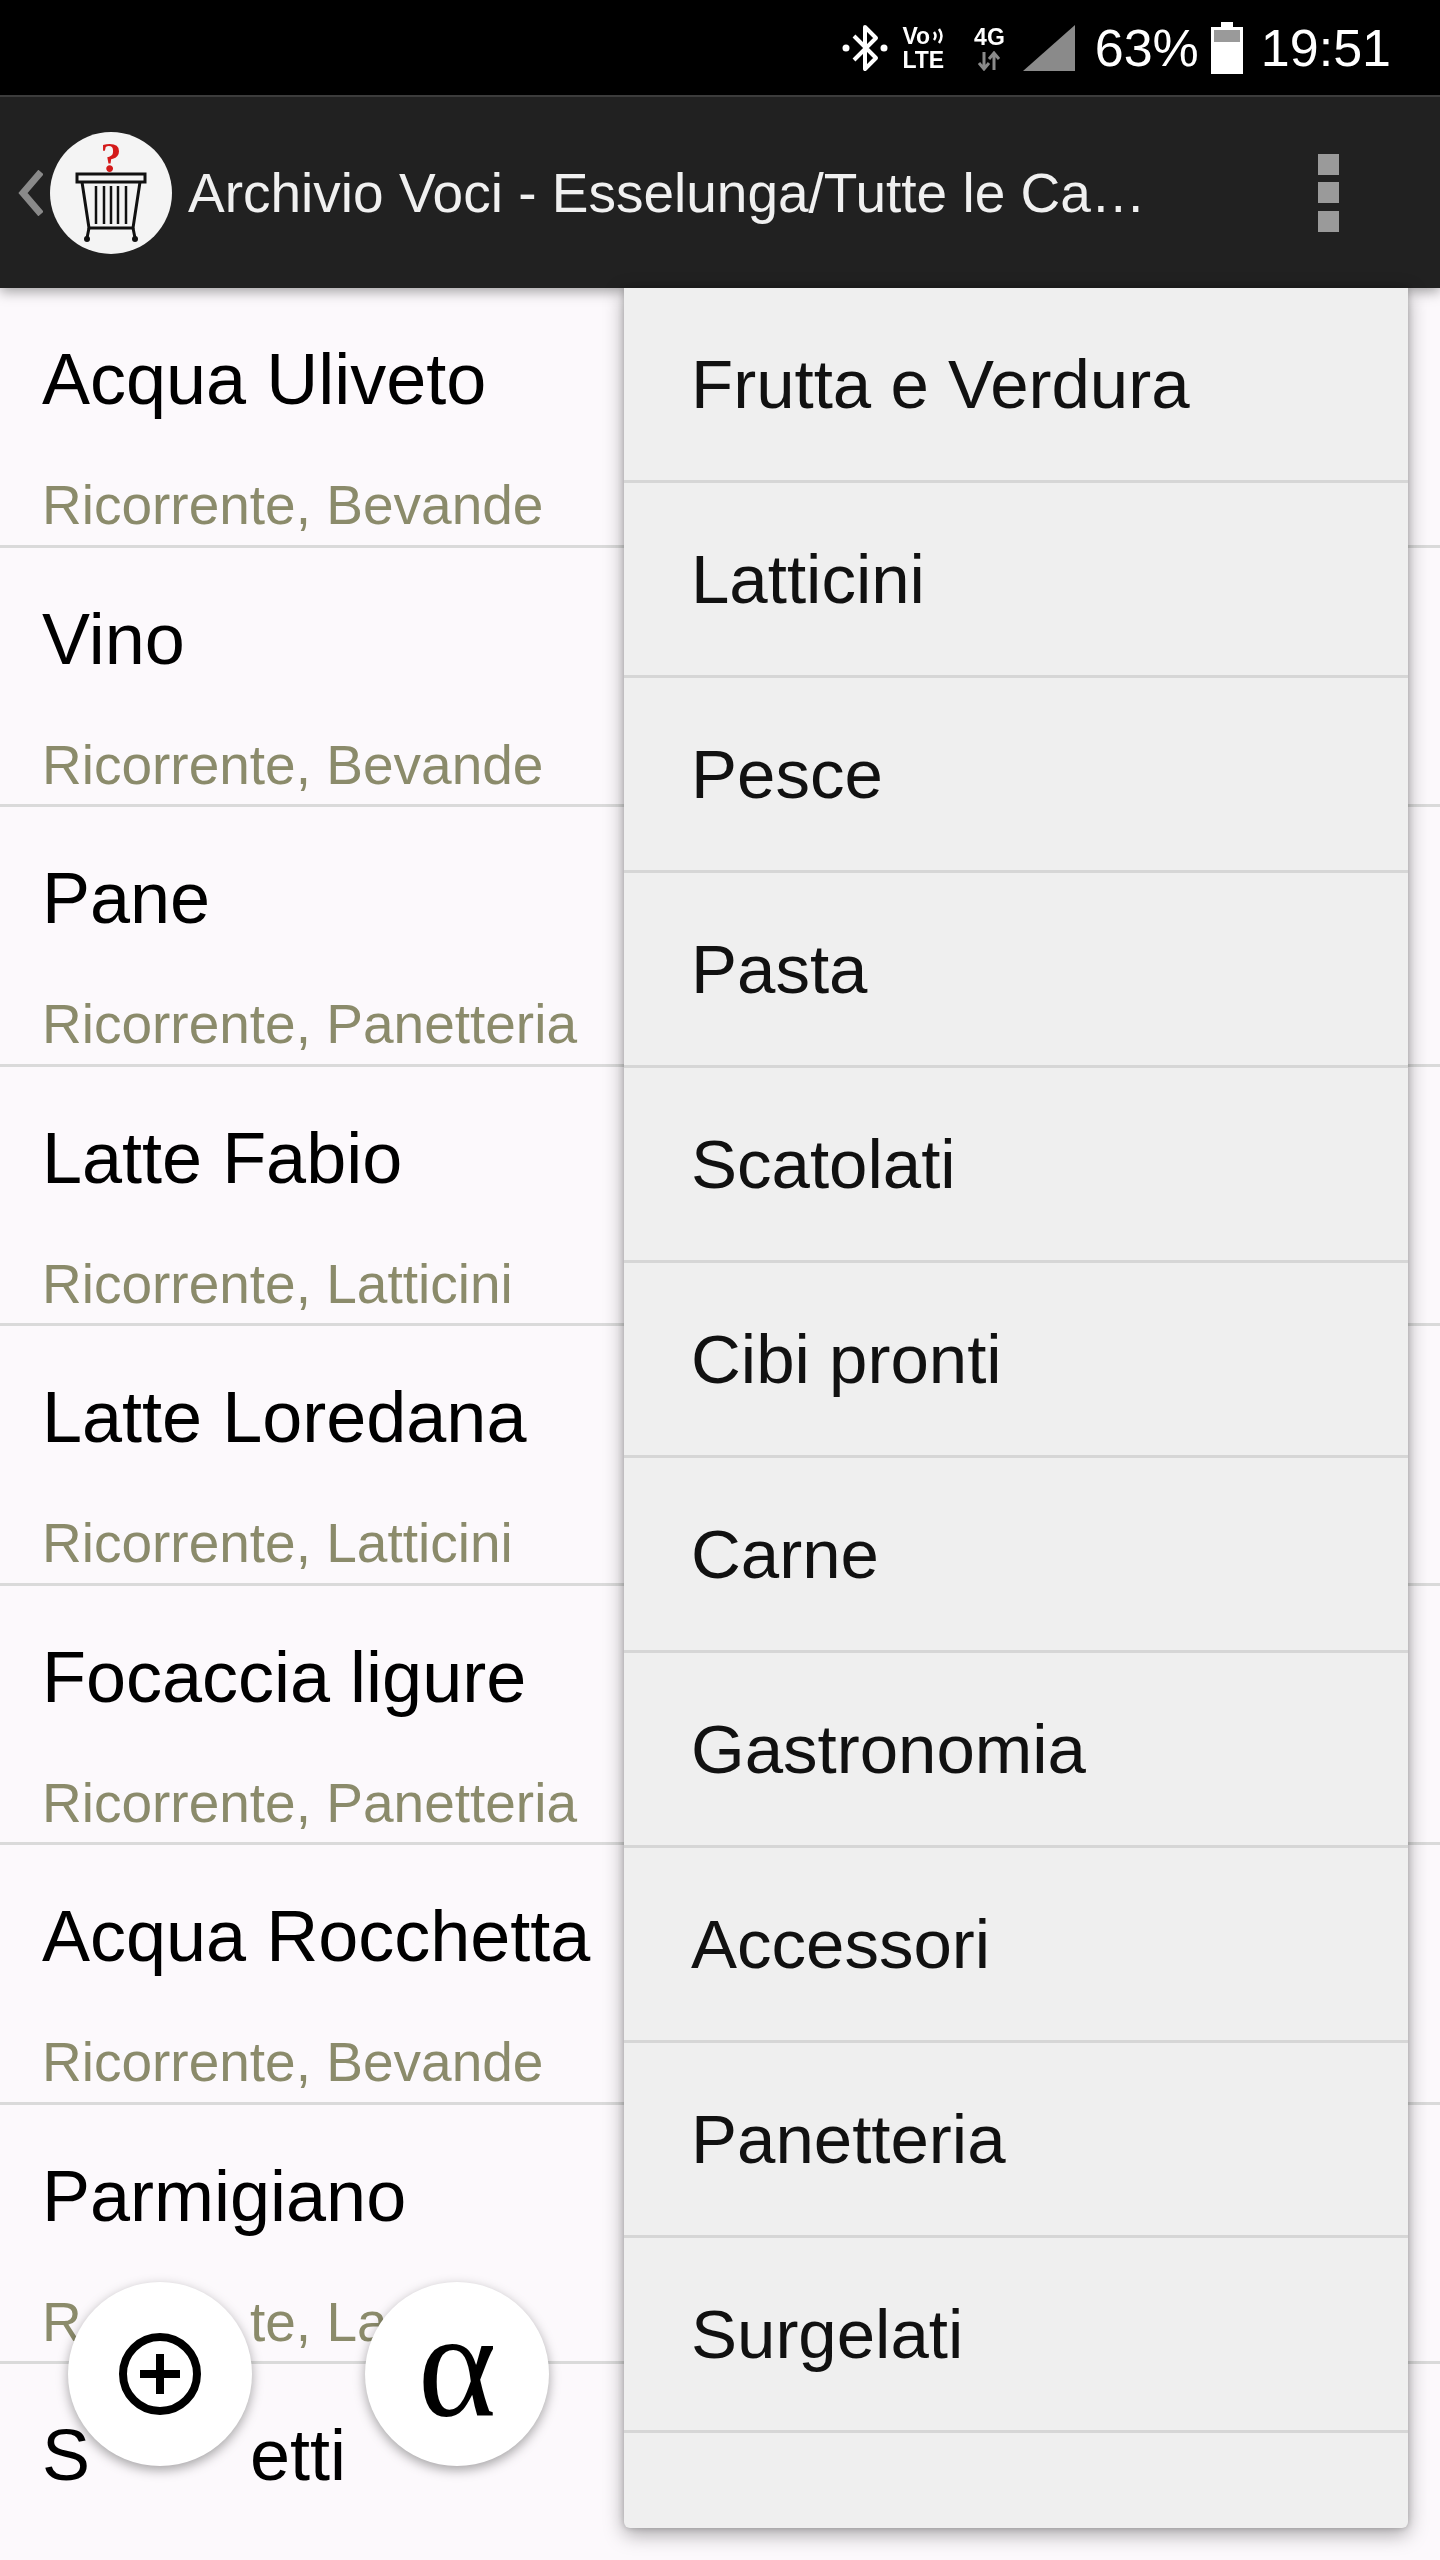 The height and width of the screenshot is (2560, 1440). Describe the element at coordinates (1325, 47) in the screenshot. I see `clock: 19:51` at that location.